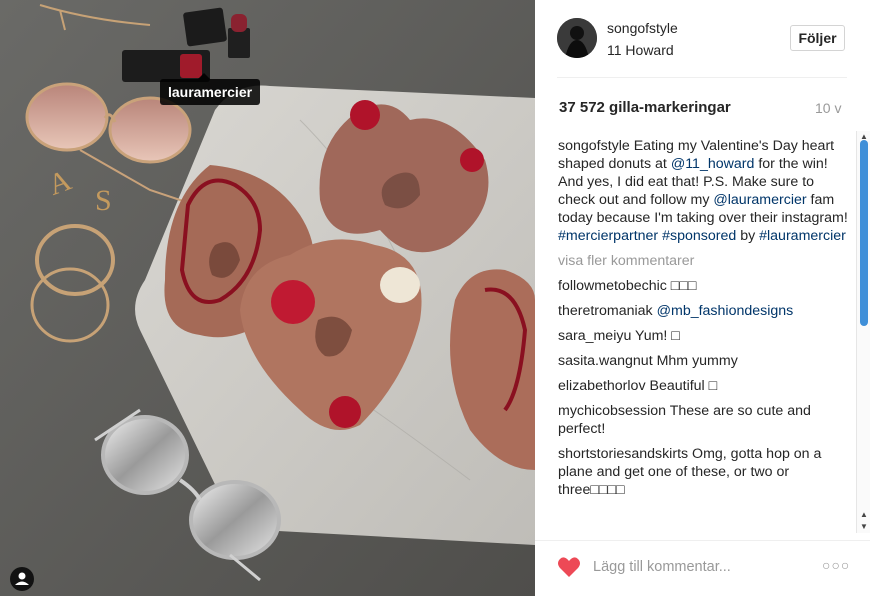 The image size is (870, 596). What do you see at coordinates (702, 540) in the screenshot?
I see `footer-divider` at bounding box center [702, 540].